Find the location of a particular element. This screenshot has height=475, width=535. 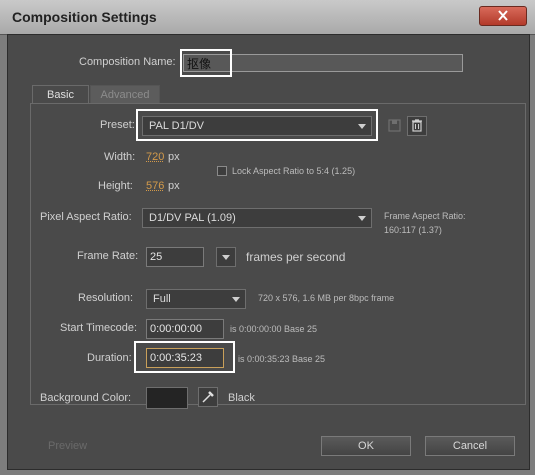

trash-icon is located at coordinates (417, 125).